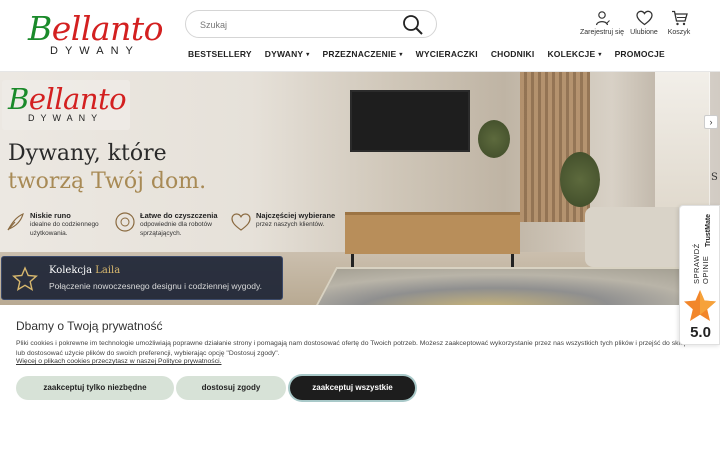 Image resolution: width=720 pixels, height=450 pixels. Describe the element at coordinates (95, 388) in the screenshot. I see `accept-necessary-button: zaakceptuj tylko niezbędne` at that location.